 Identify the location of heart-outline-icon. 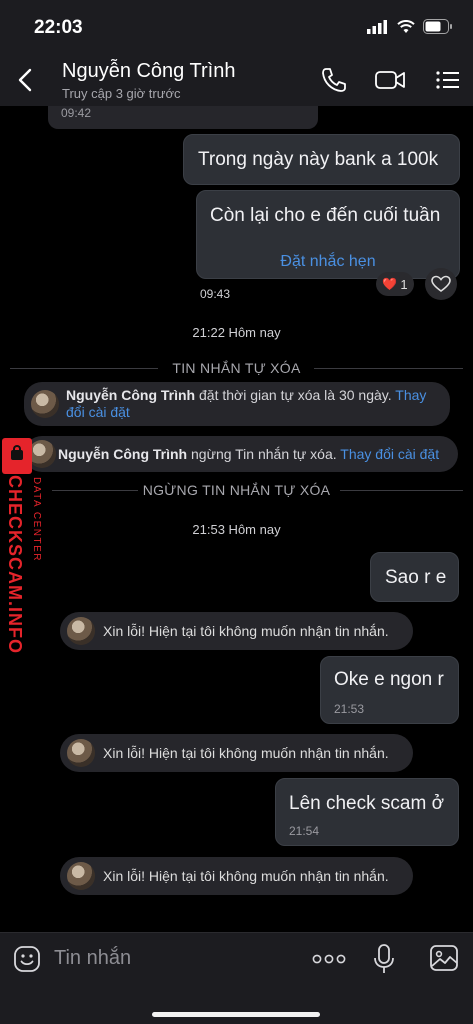
(441, 283).